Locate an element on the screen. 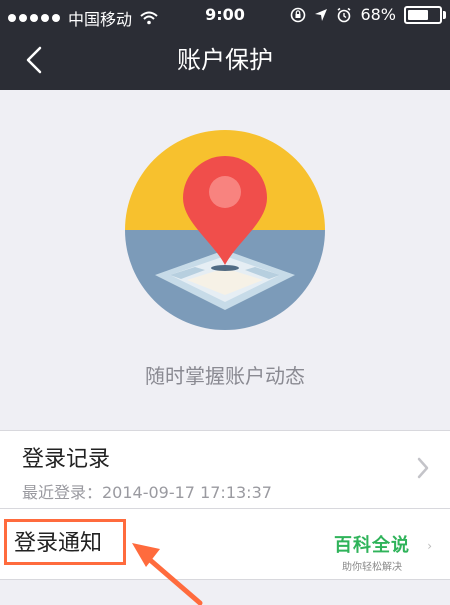  watermark-title: 百科全说 is located at coordinates (372, 545).